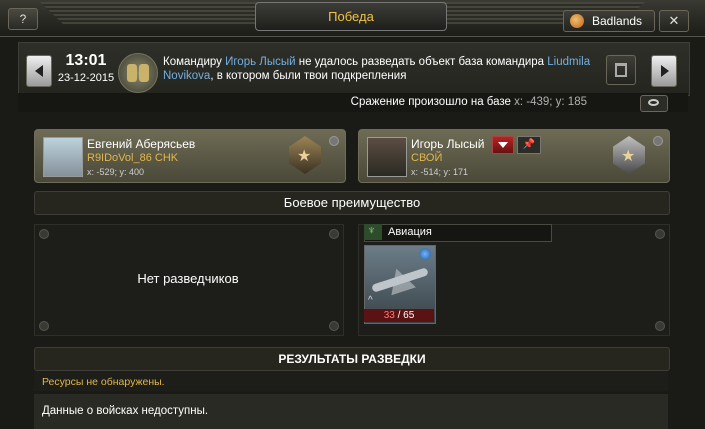 The image size is (705, 429). I want to click on next-message-button, so click(664, 71).